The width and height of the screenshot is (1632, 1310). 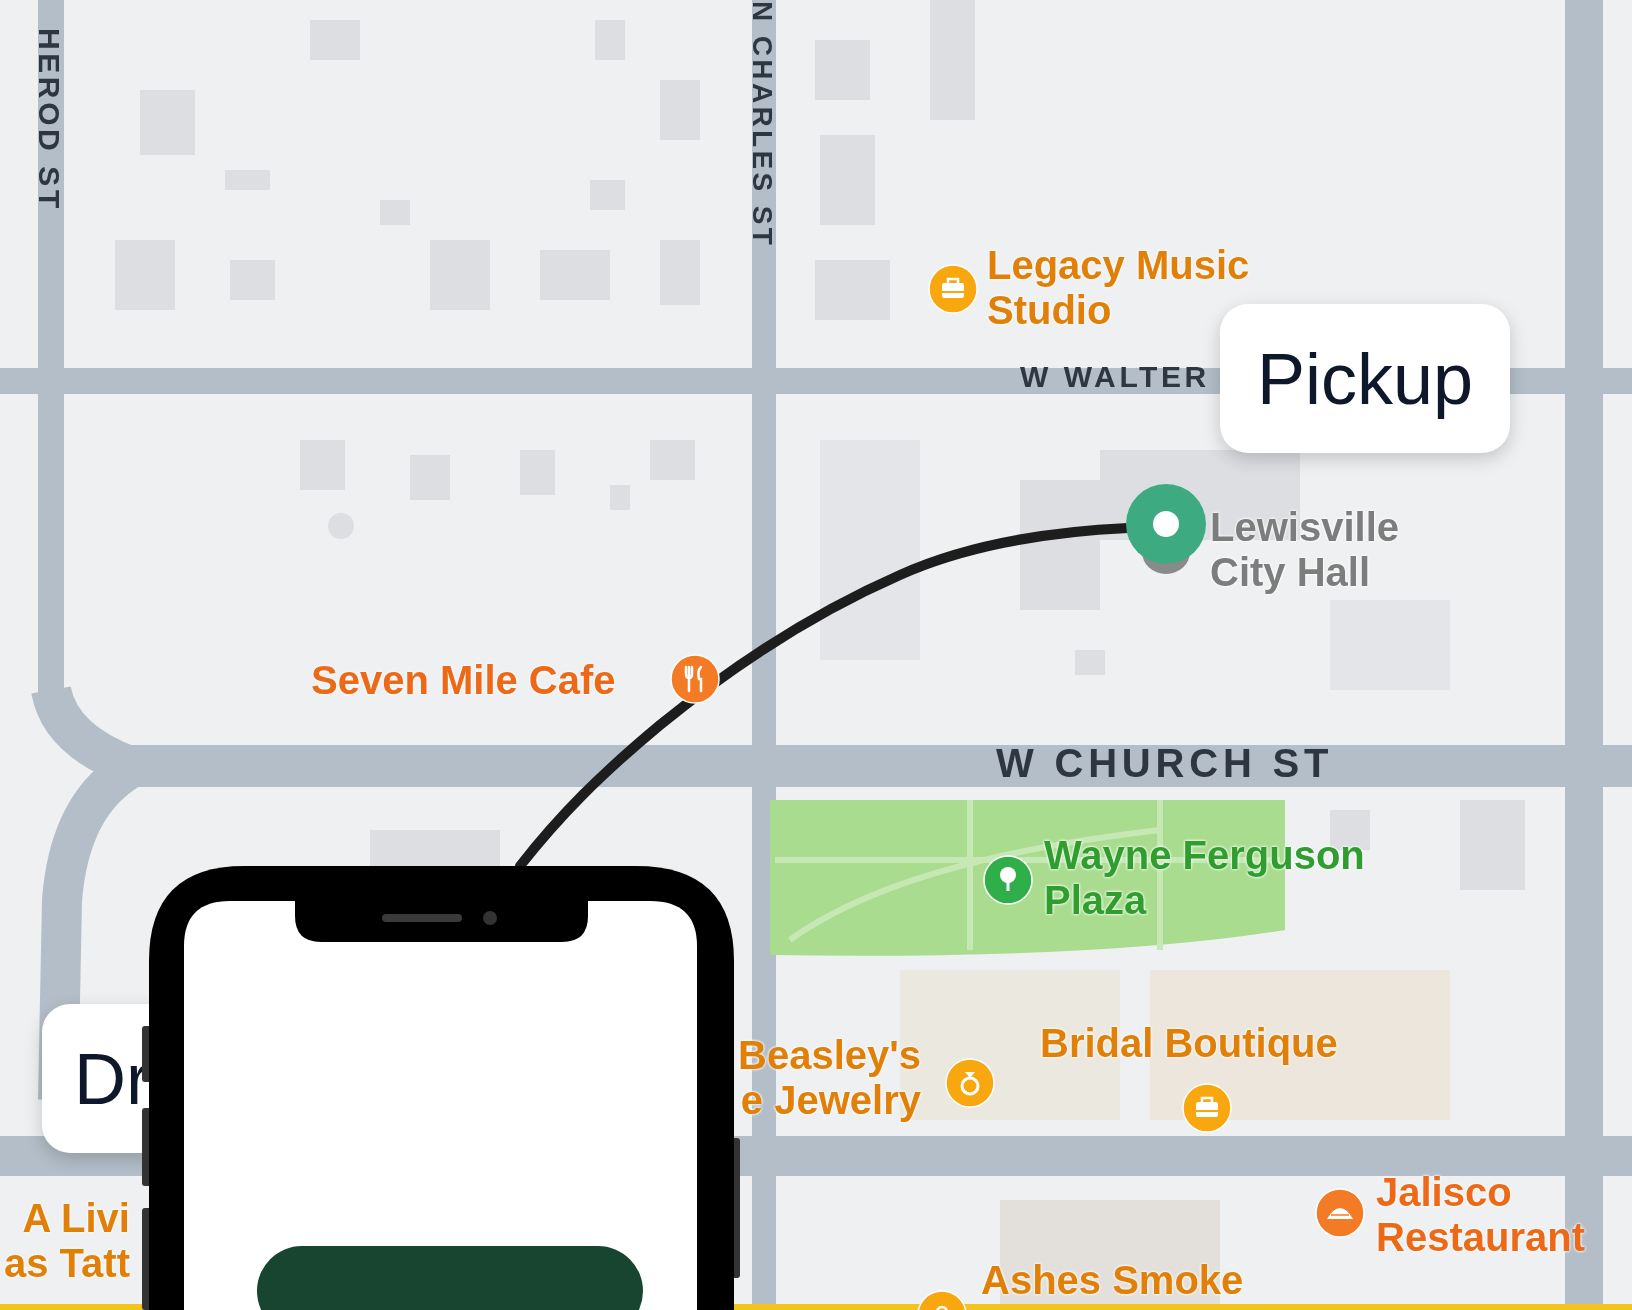 What do you see at coordinates (1365, 378) in the screenshot?
I see `pickup-label: Pickup` at bounding box center [1365, 378].